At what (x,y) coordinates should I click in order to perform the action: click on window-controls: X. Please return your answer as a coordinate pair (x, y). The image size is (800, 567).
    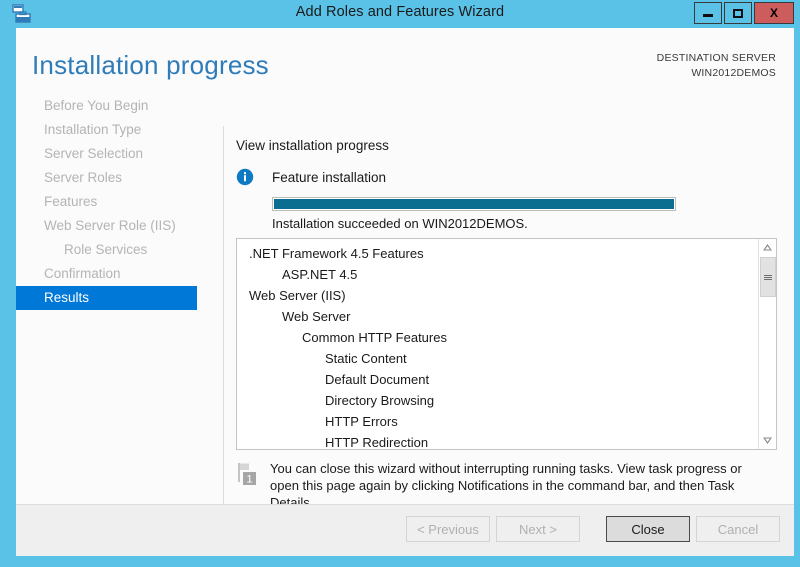
    Looking at the image, I should click on (744, 13).